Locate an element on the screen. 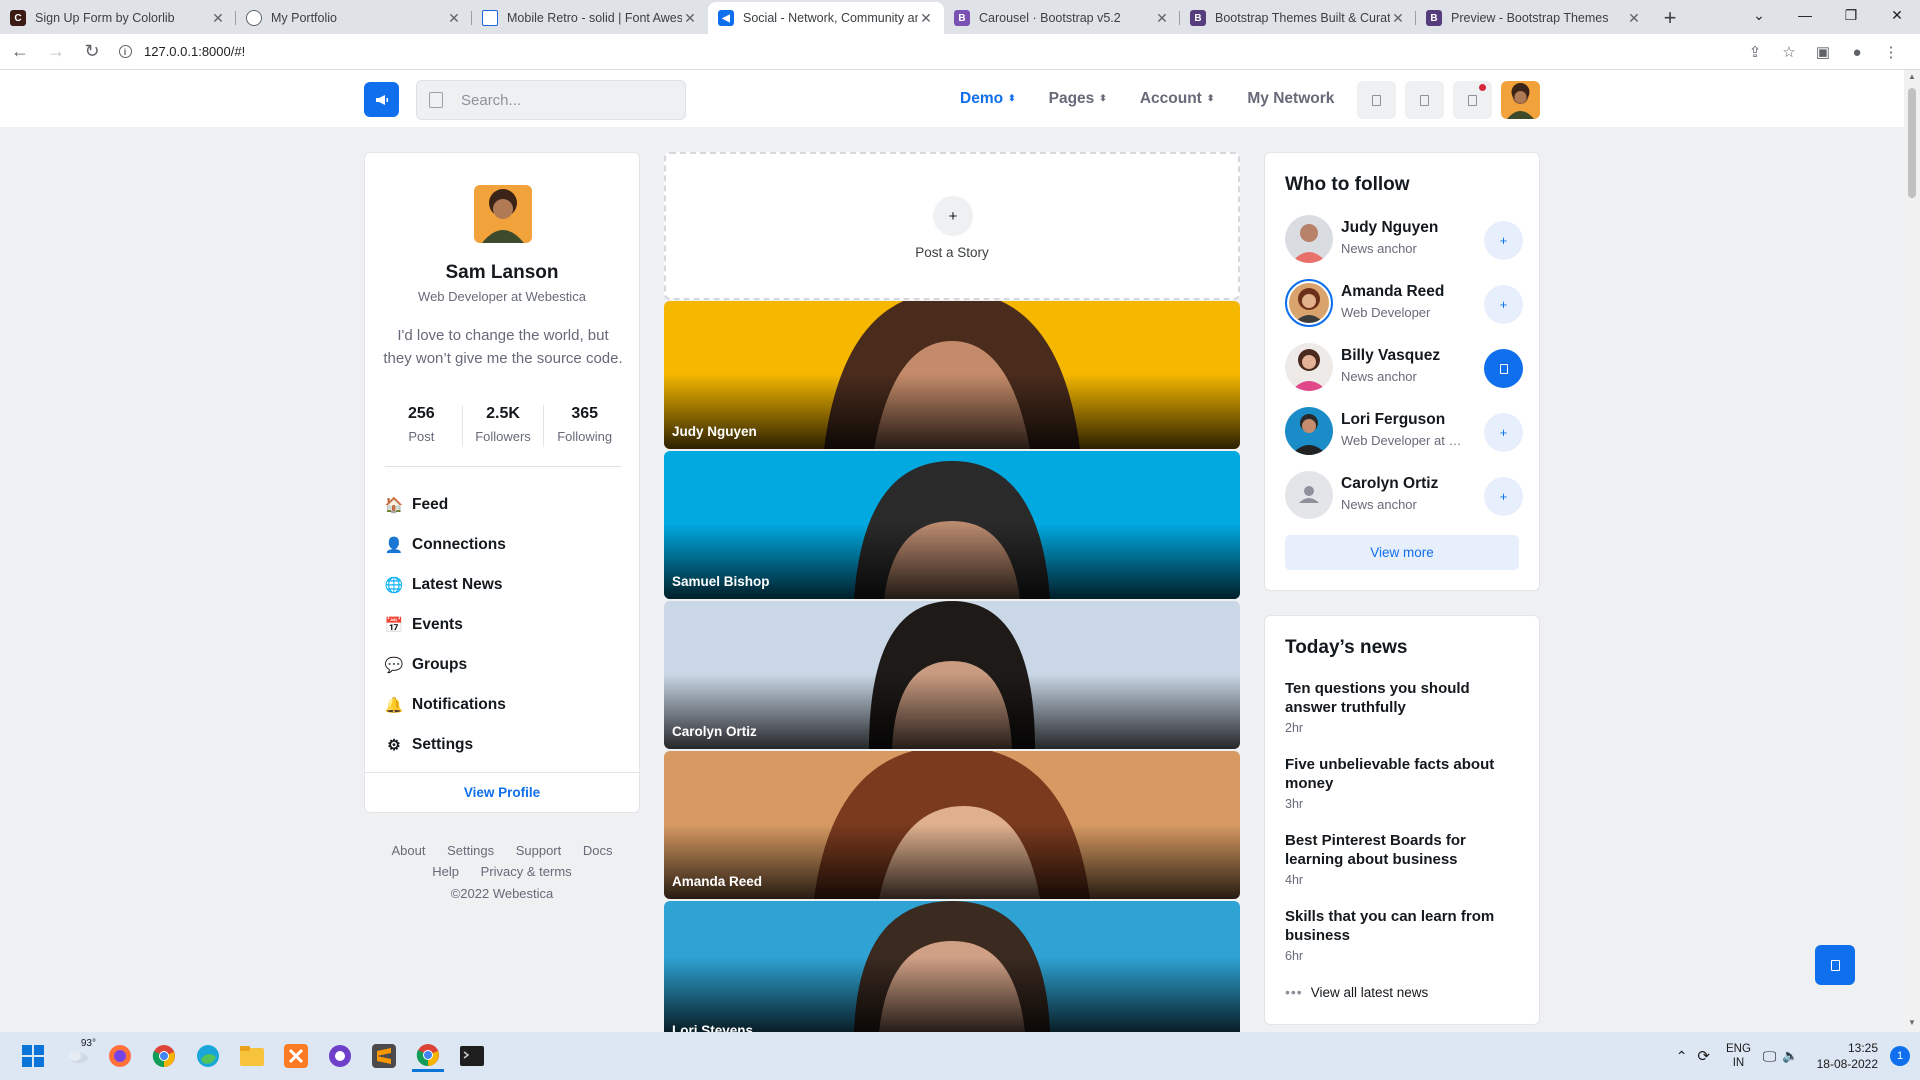  user-avatar is located at coordinates (1520, 100).